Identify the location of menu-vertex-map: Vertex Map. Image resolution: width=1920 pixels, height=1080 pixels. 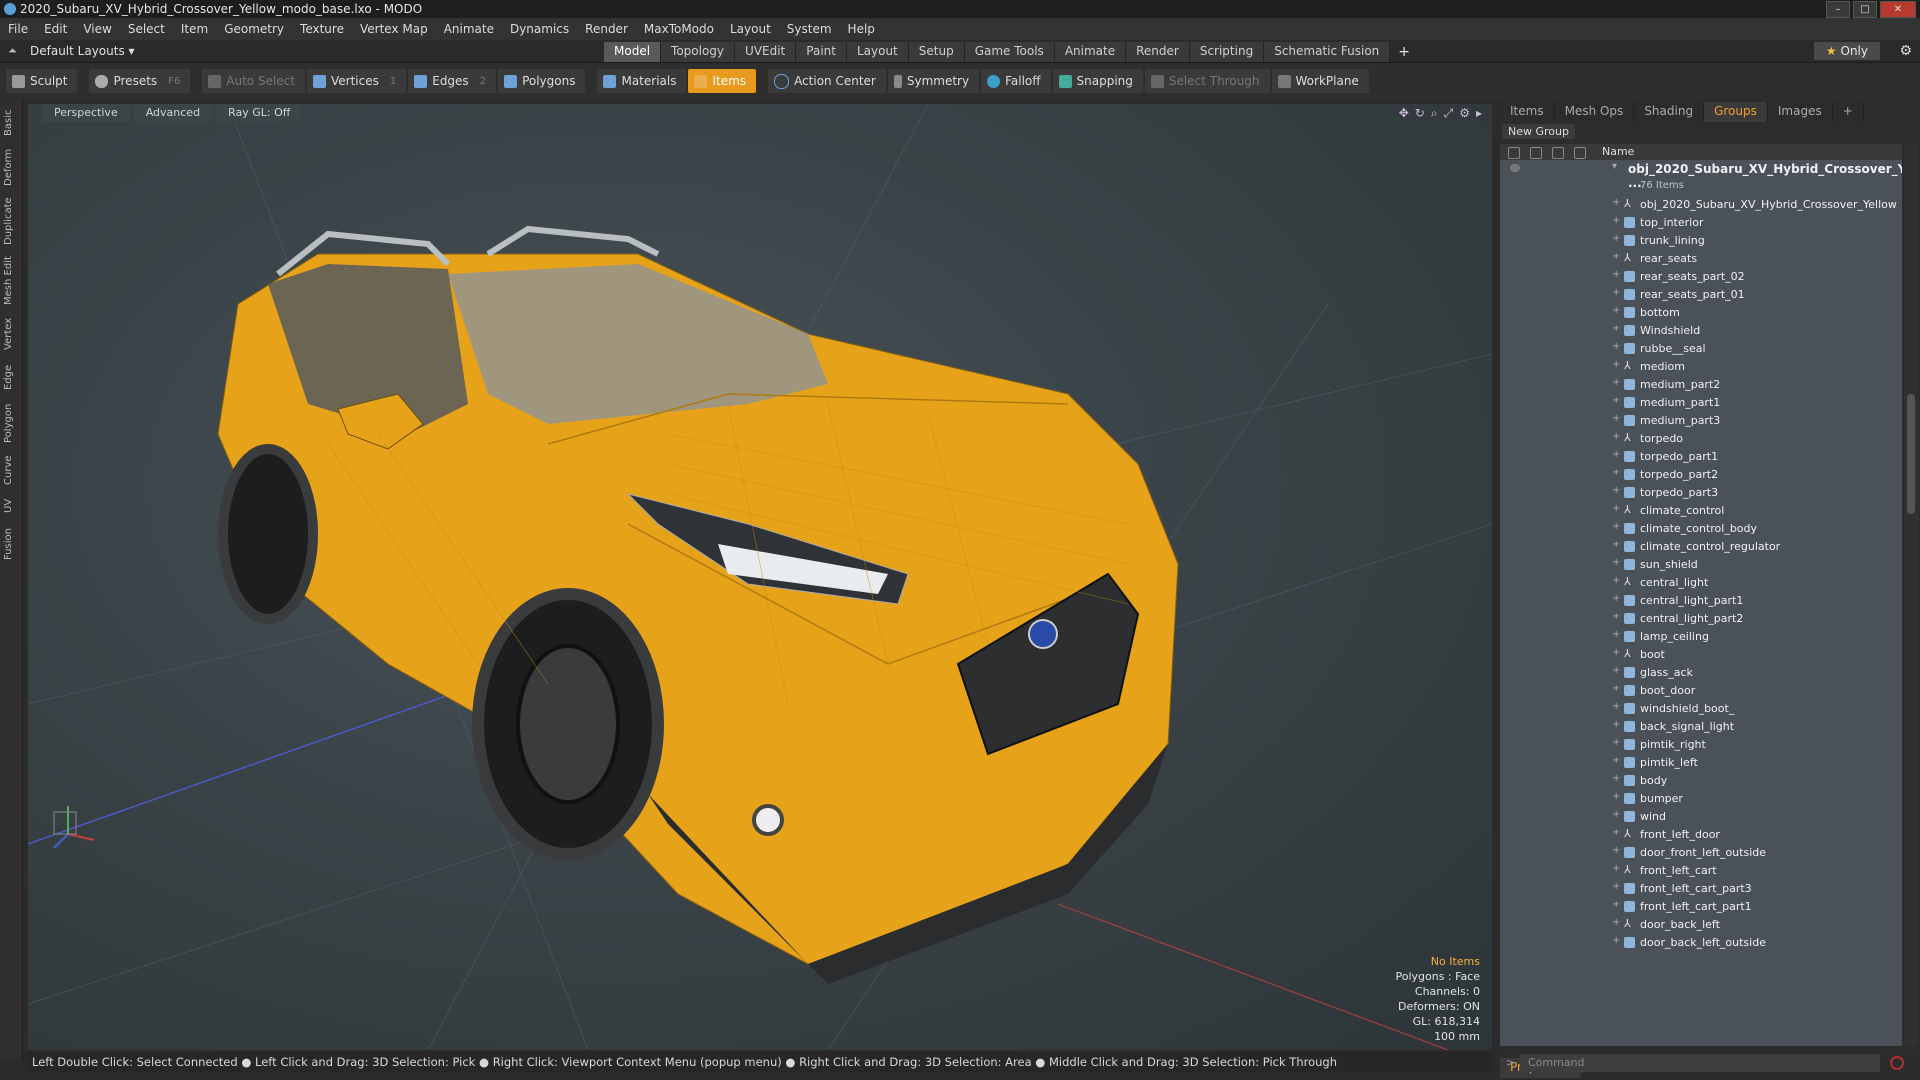
(394, 29).